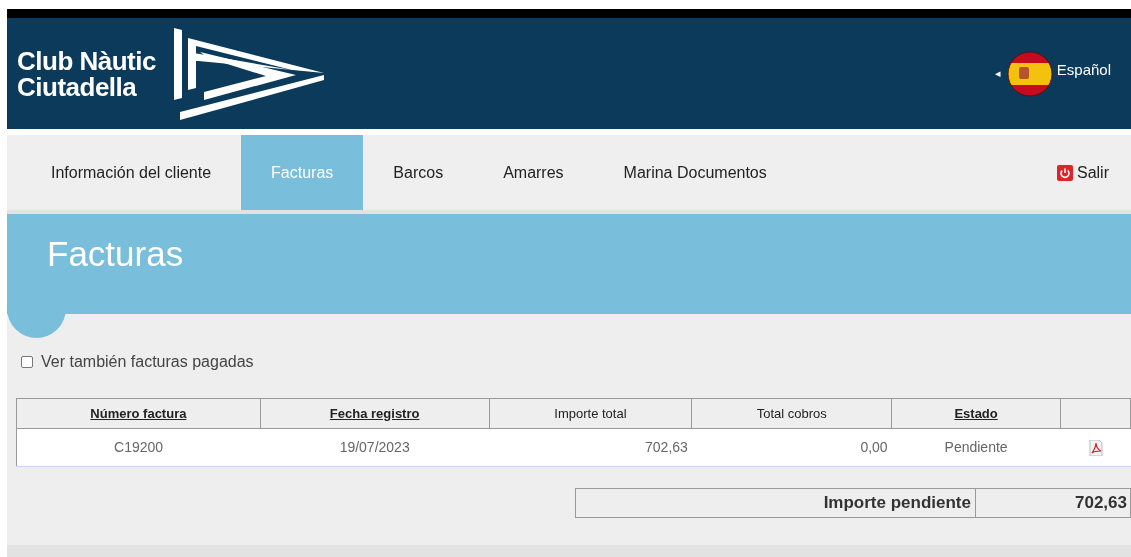  I want to click on summary-value: 702,63, so click(1101, 503).